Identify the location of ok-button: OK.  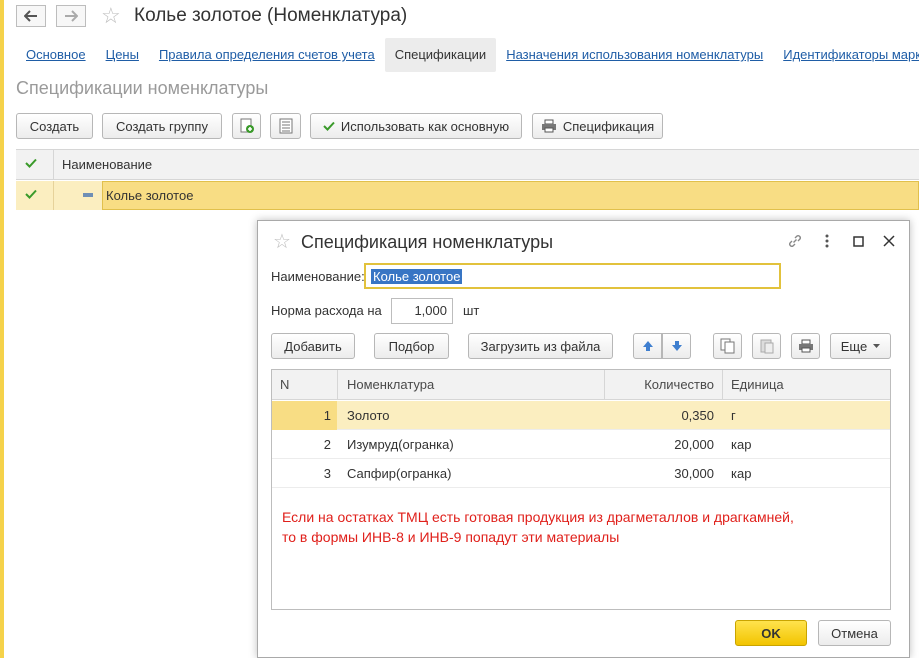
(771, 633).